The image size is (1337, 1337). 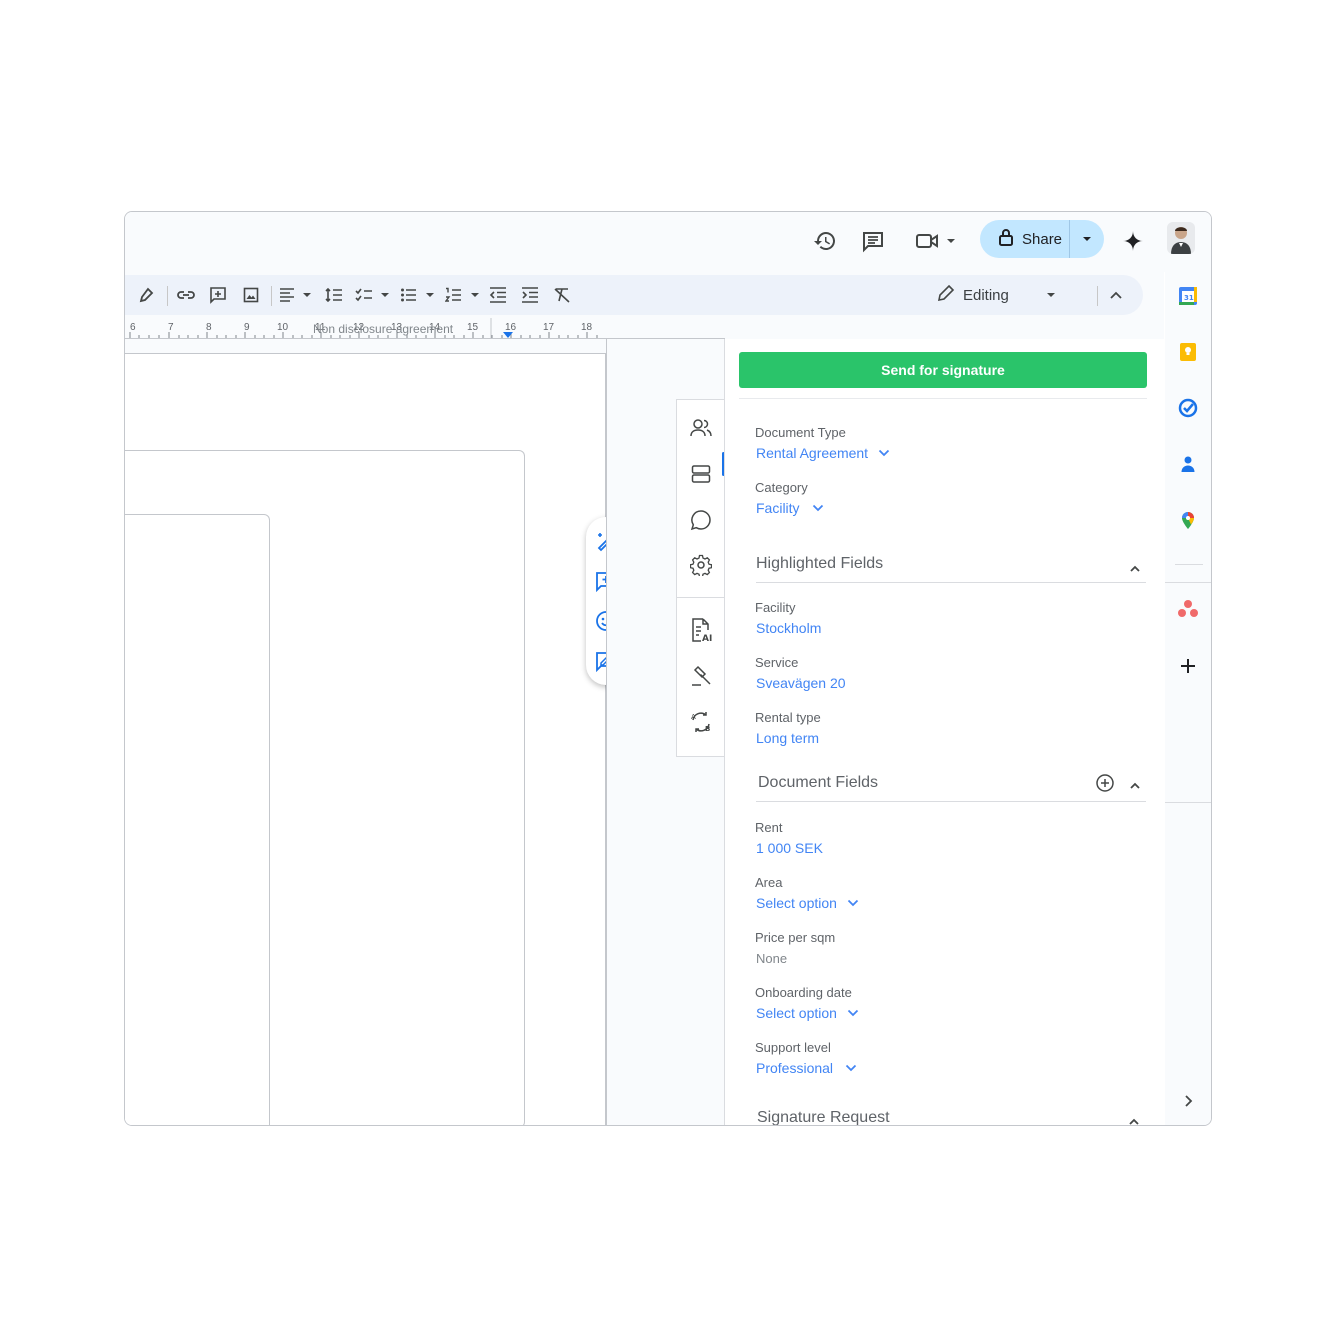 I want to click on ruler-number: 9, so click(x=247, y=327).